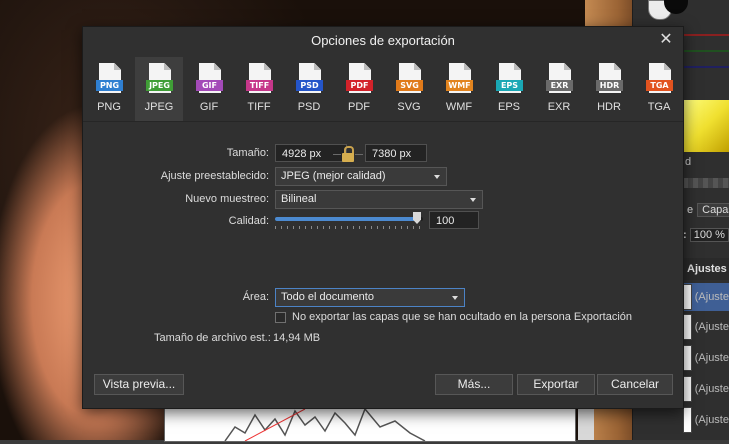  Describe the element at coordinates (159, 85) in the screenshot. I see `format-badge: JPEG` at that location.